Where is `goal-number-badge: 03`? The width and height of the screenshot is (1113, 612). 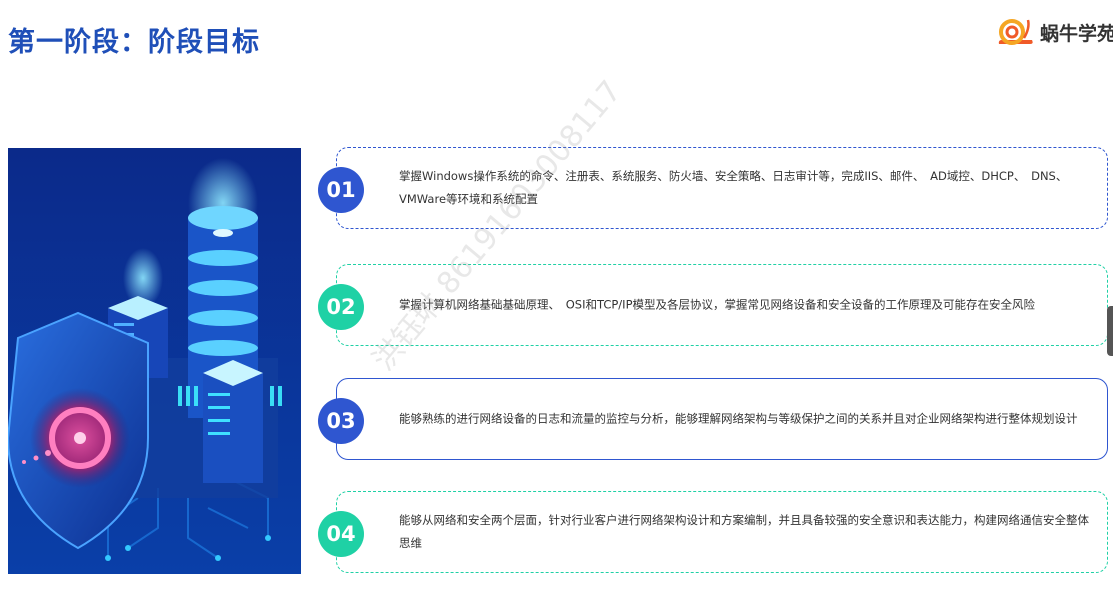 goal-number-badge: 03 is located at coordinates (341, 421).